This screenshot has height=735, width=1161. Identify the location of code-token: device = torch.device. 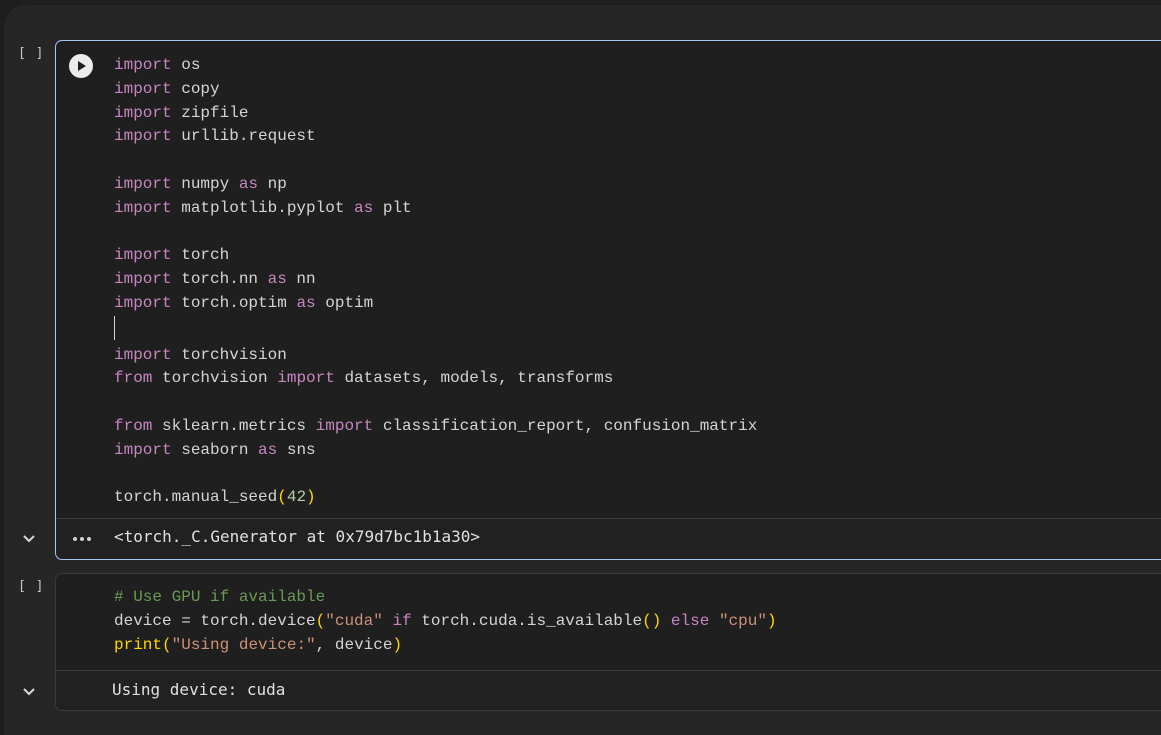
(215, 620).